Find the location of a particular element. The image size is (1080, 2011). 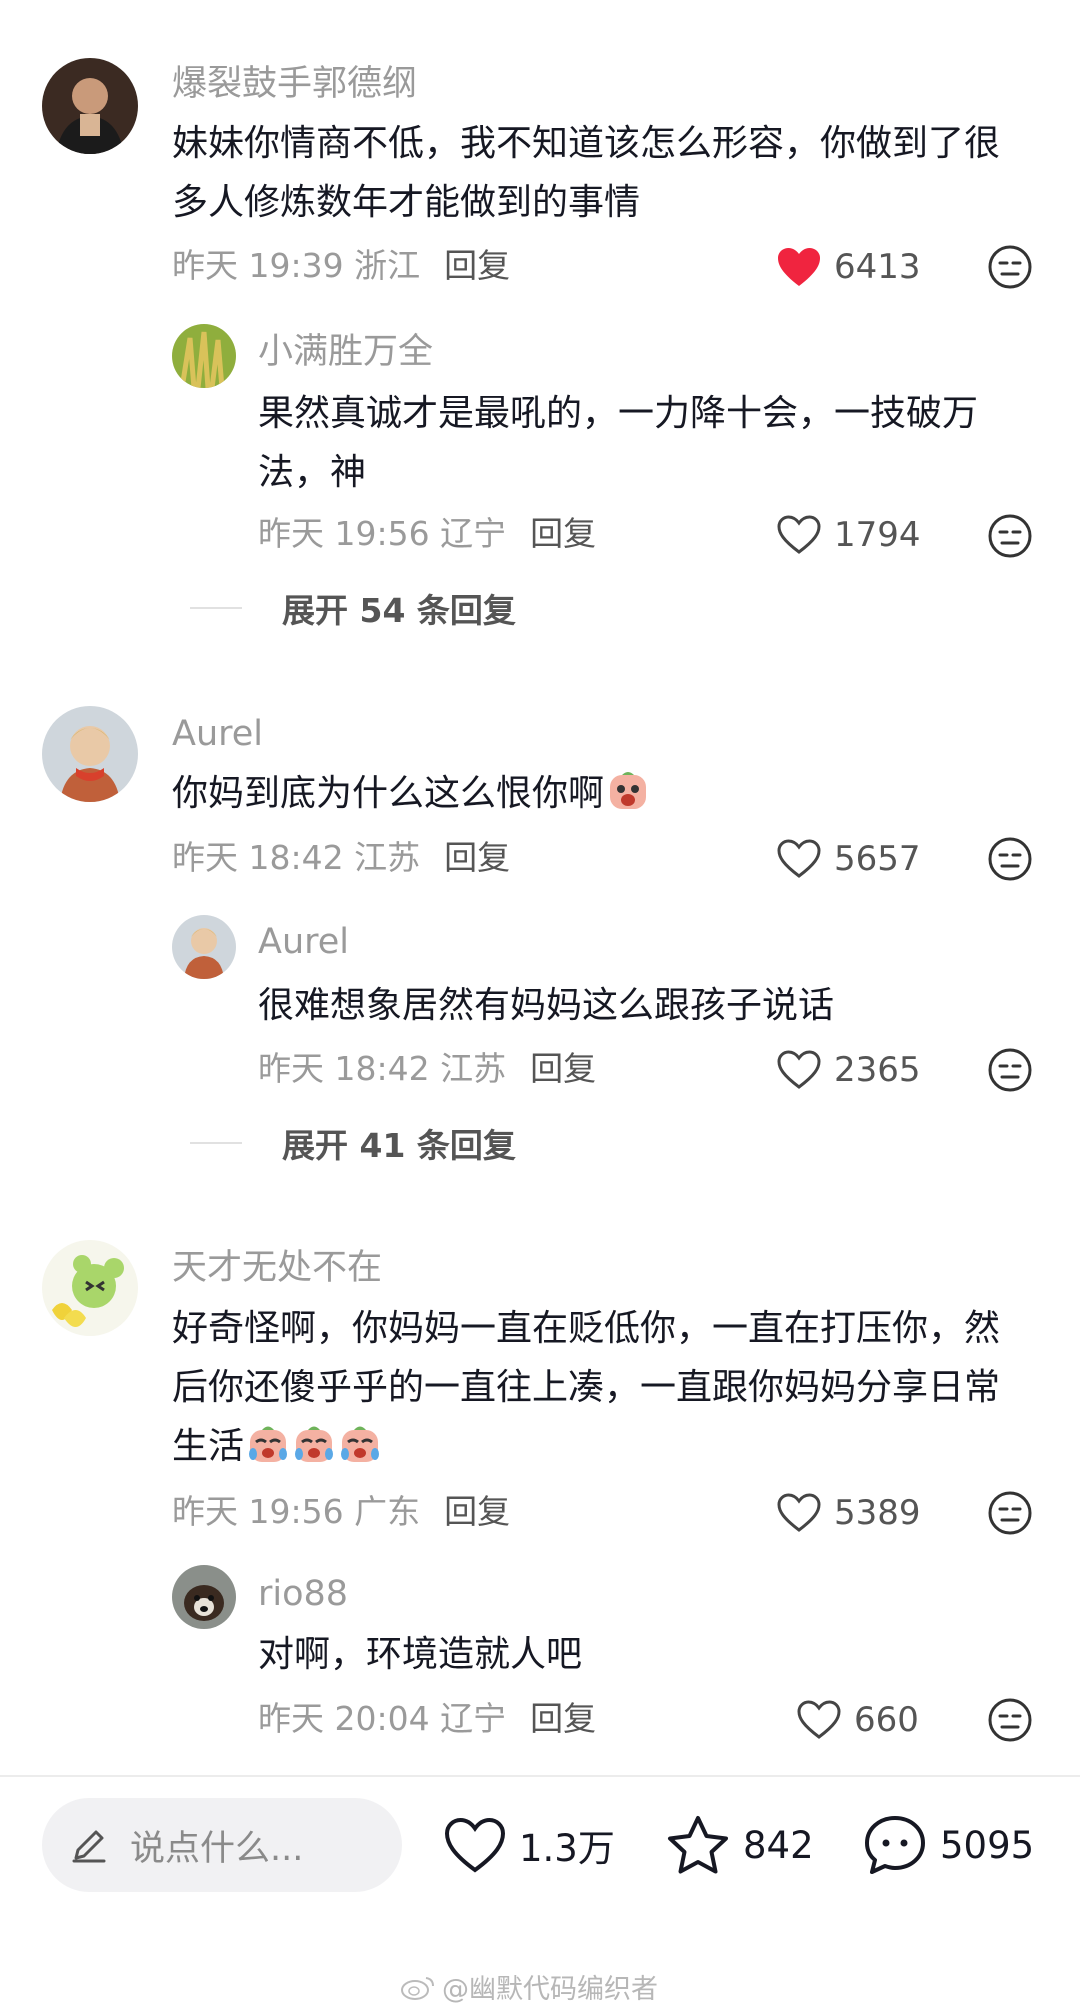

like-total-count: 1.3万 is located at coordinates (567, 1848).